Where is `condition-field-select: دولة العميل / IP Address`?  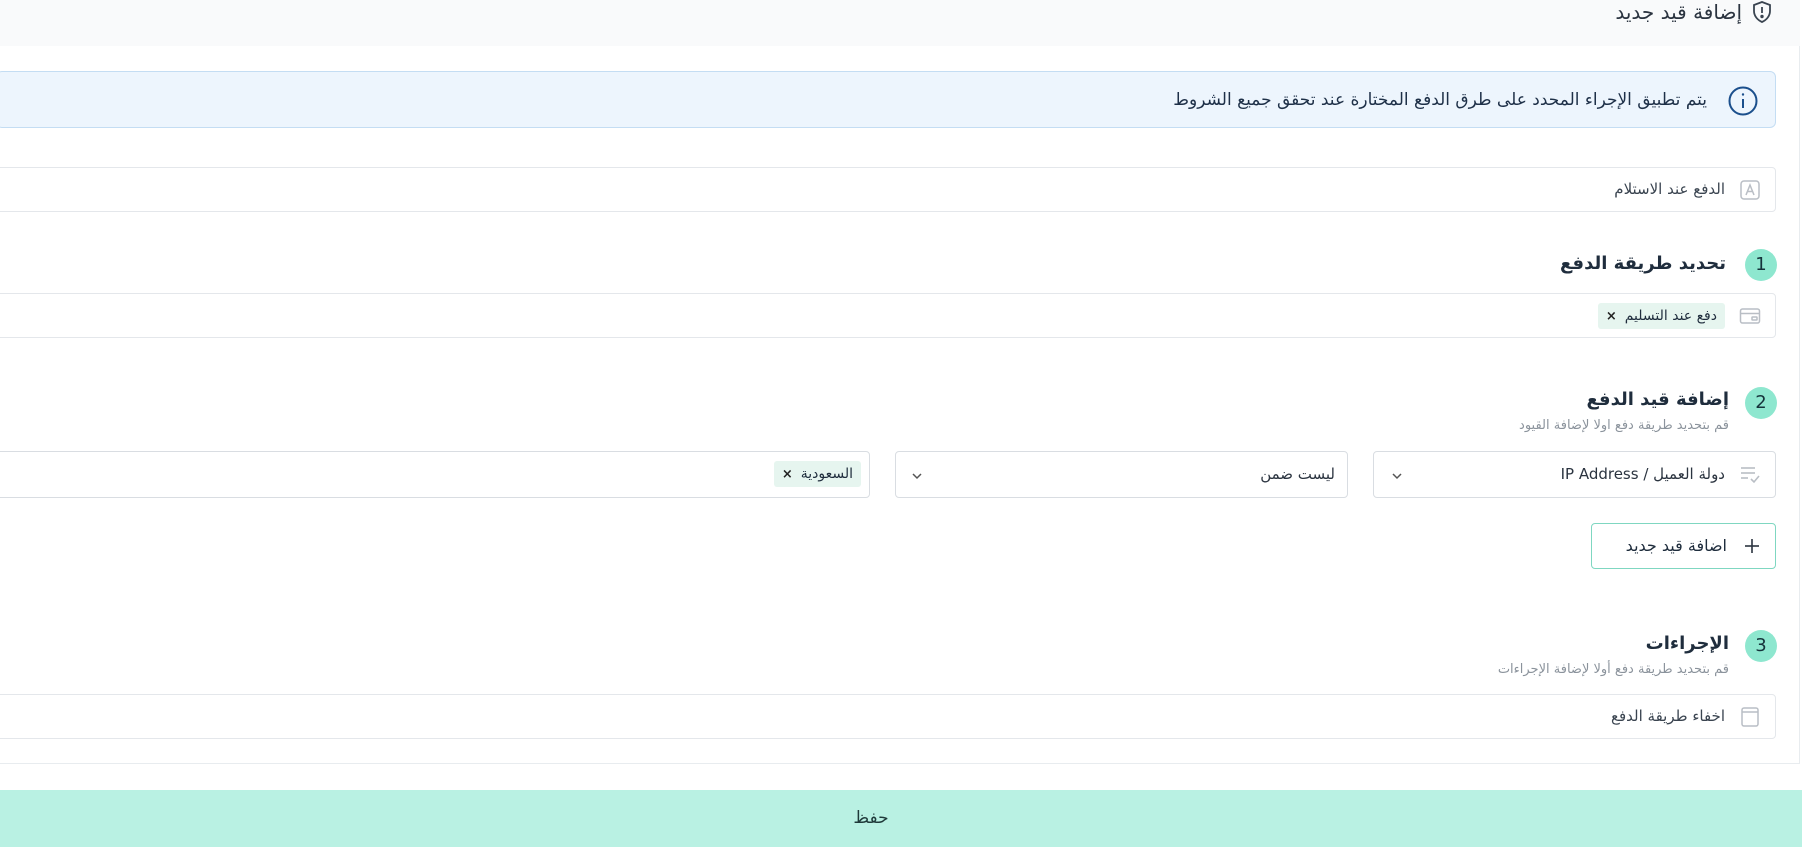 condition-field-select: دولة العميل / IP Address is located at coordinates (1574, 474).